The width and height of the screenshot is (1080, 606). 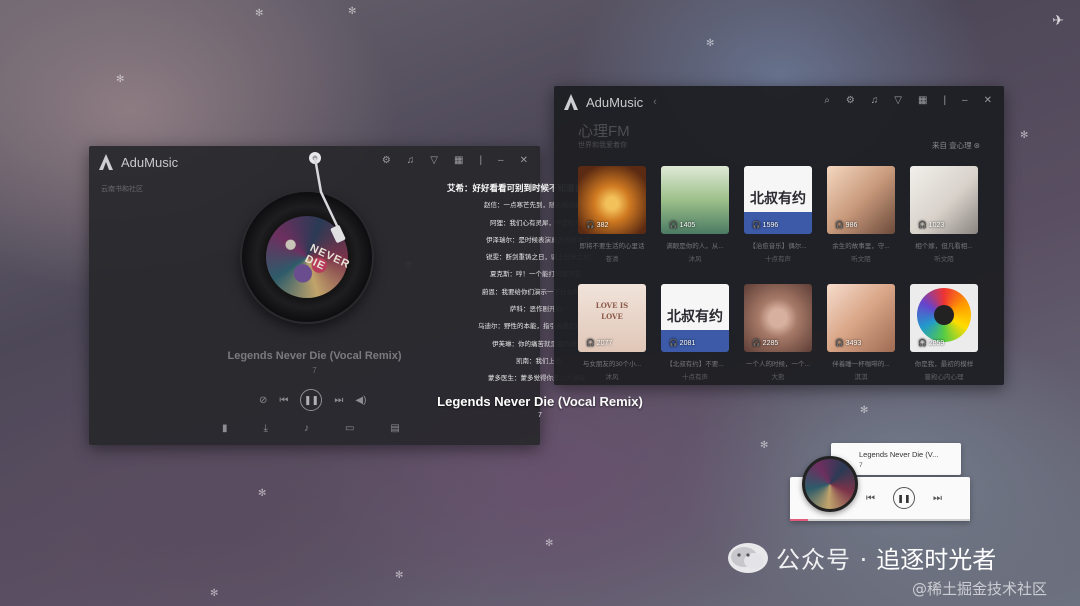 What do you see at coordinates (931, 343) in the screenshot?
I see `play-count: 🎧 2859` at bounding box center [931, 343].